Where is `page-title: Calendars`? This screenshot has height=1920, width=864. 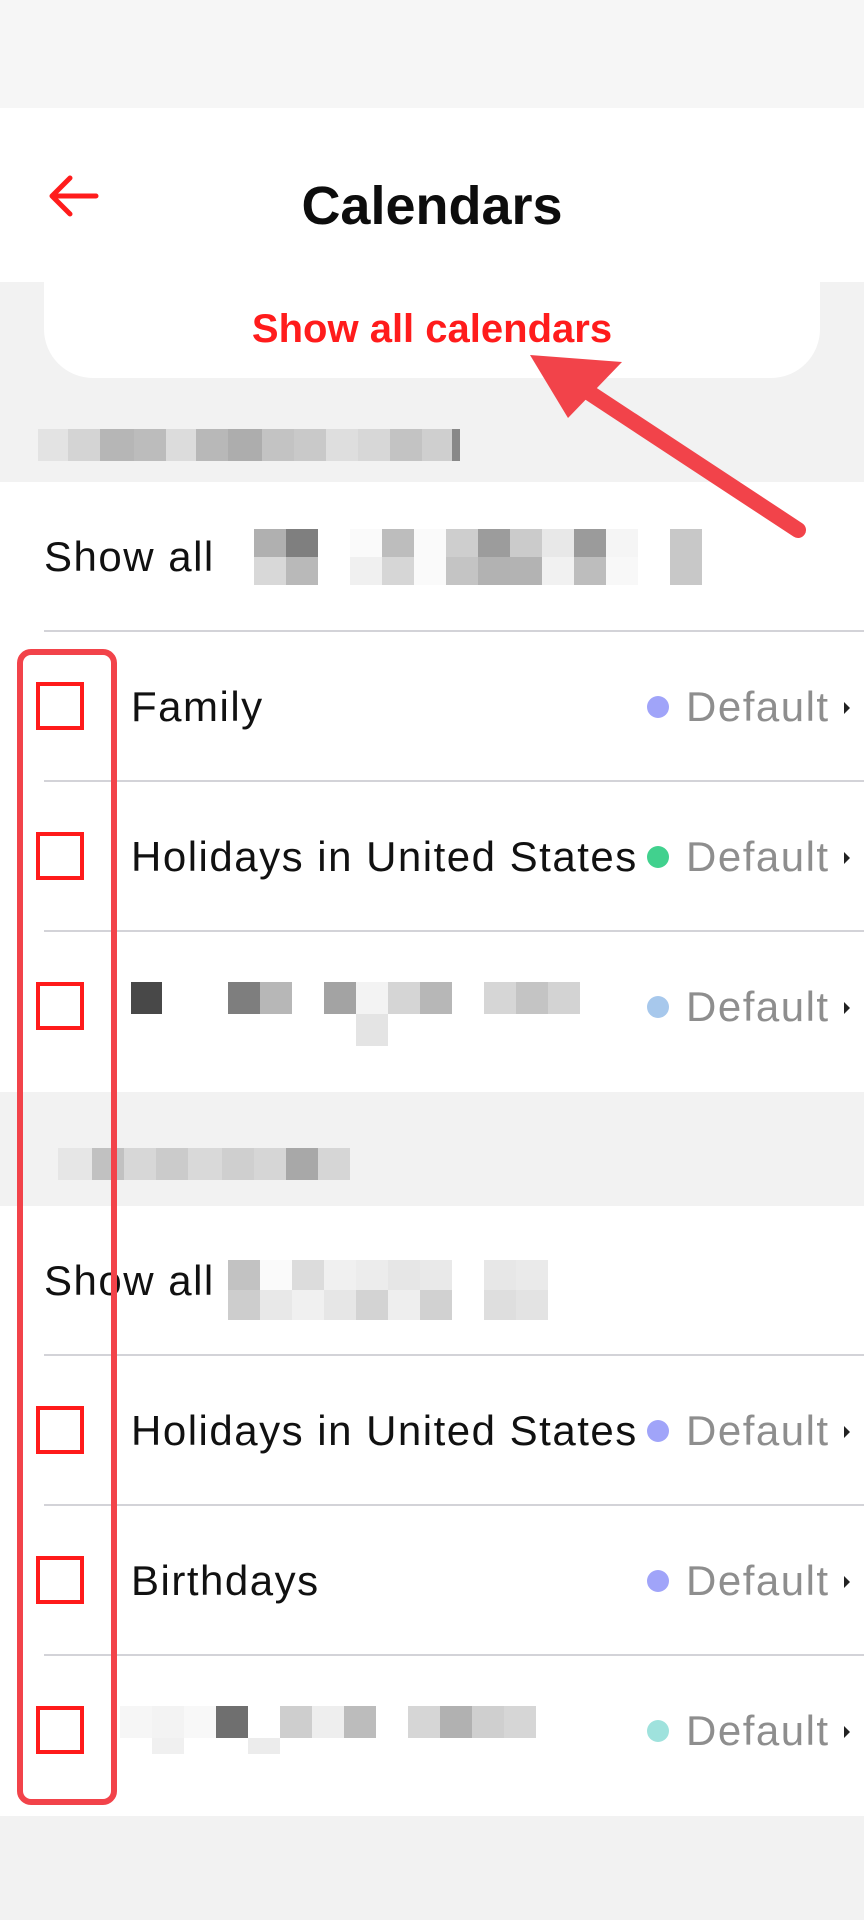
page-title: Calendars is located at coordinates (432, 206).